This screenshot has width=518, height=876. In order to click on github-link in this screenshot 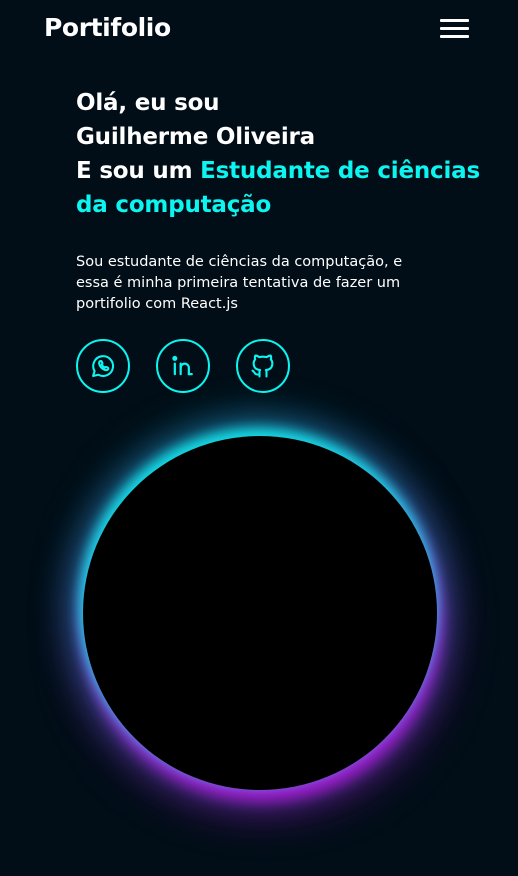, I will do `click(263, 366)`.